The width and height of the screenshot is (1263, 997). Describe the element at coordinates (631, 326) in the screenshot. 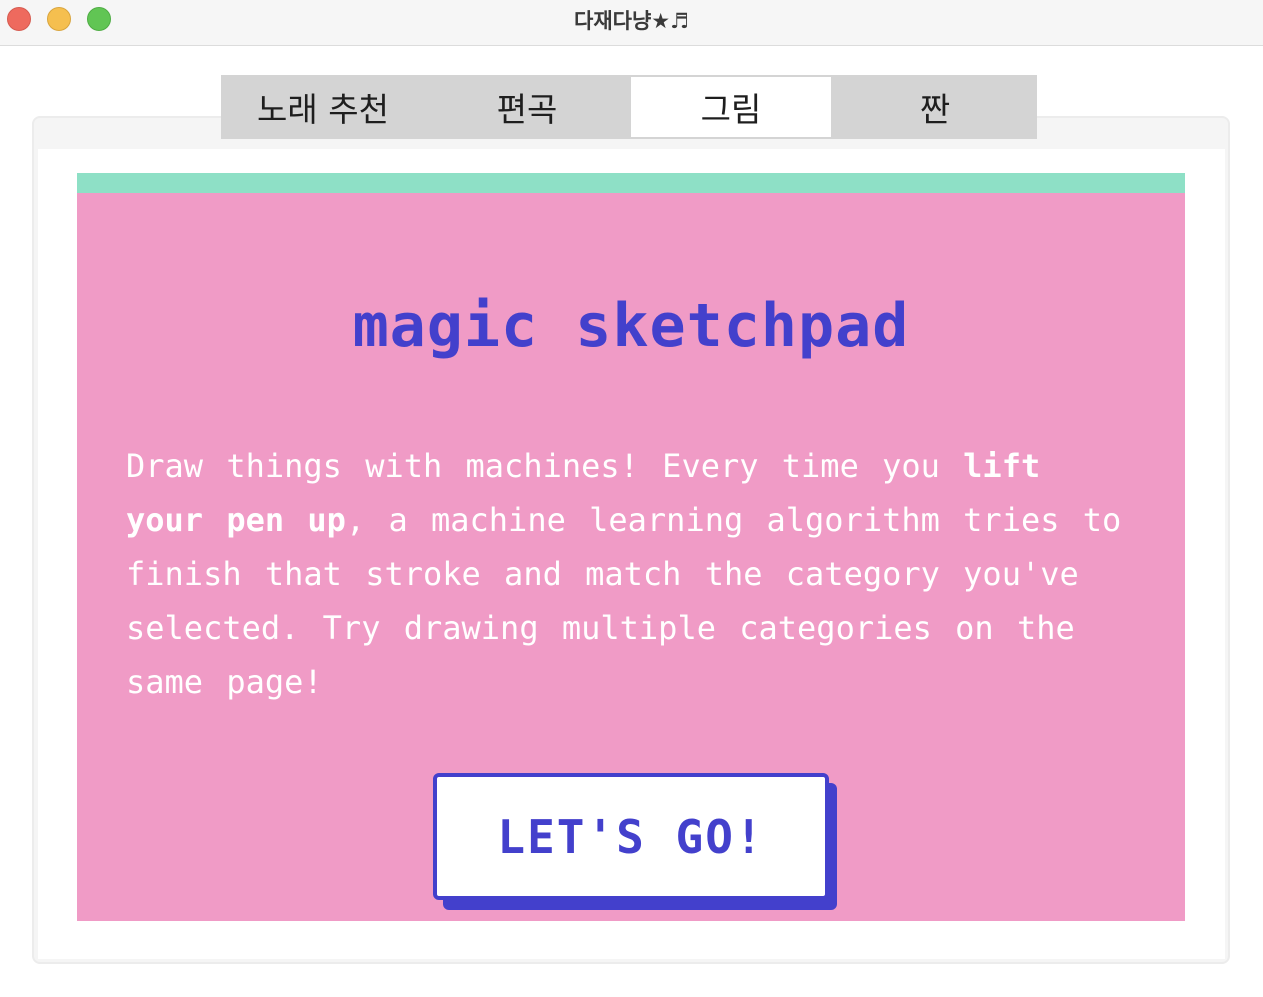

I see `card-title: magic sketchpad` at that location.